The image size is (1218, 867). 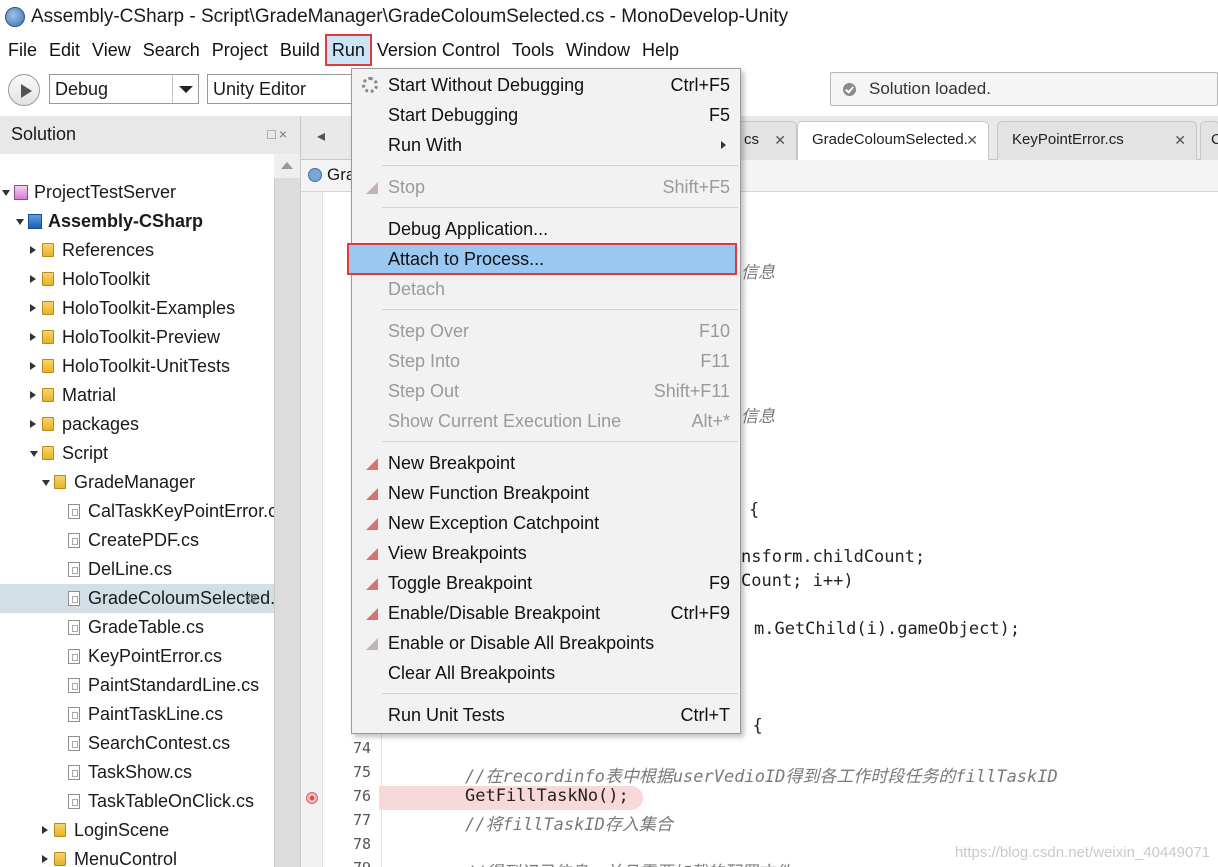 I want to click on breakpoint-margin, so click(x=312, y=529).